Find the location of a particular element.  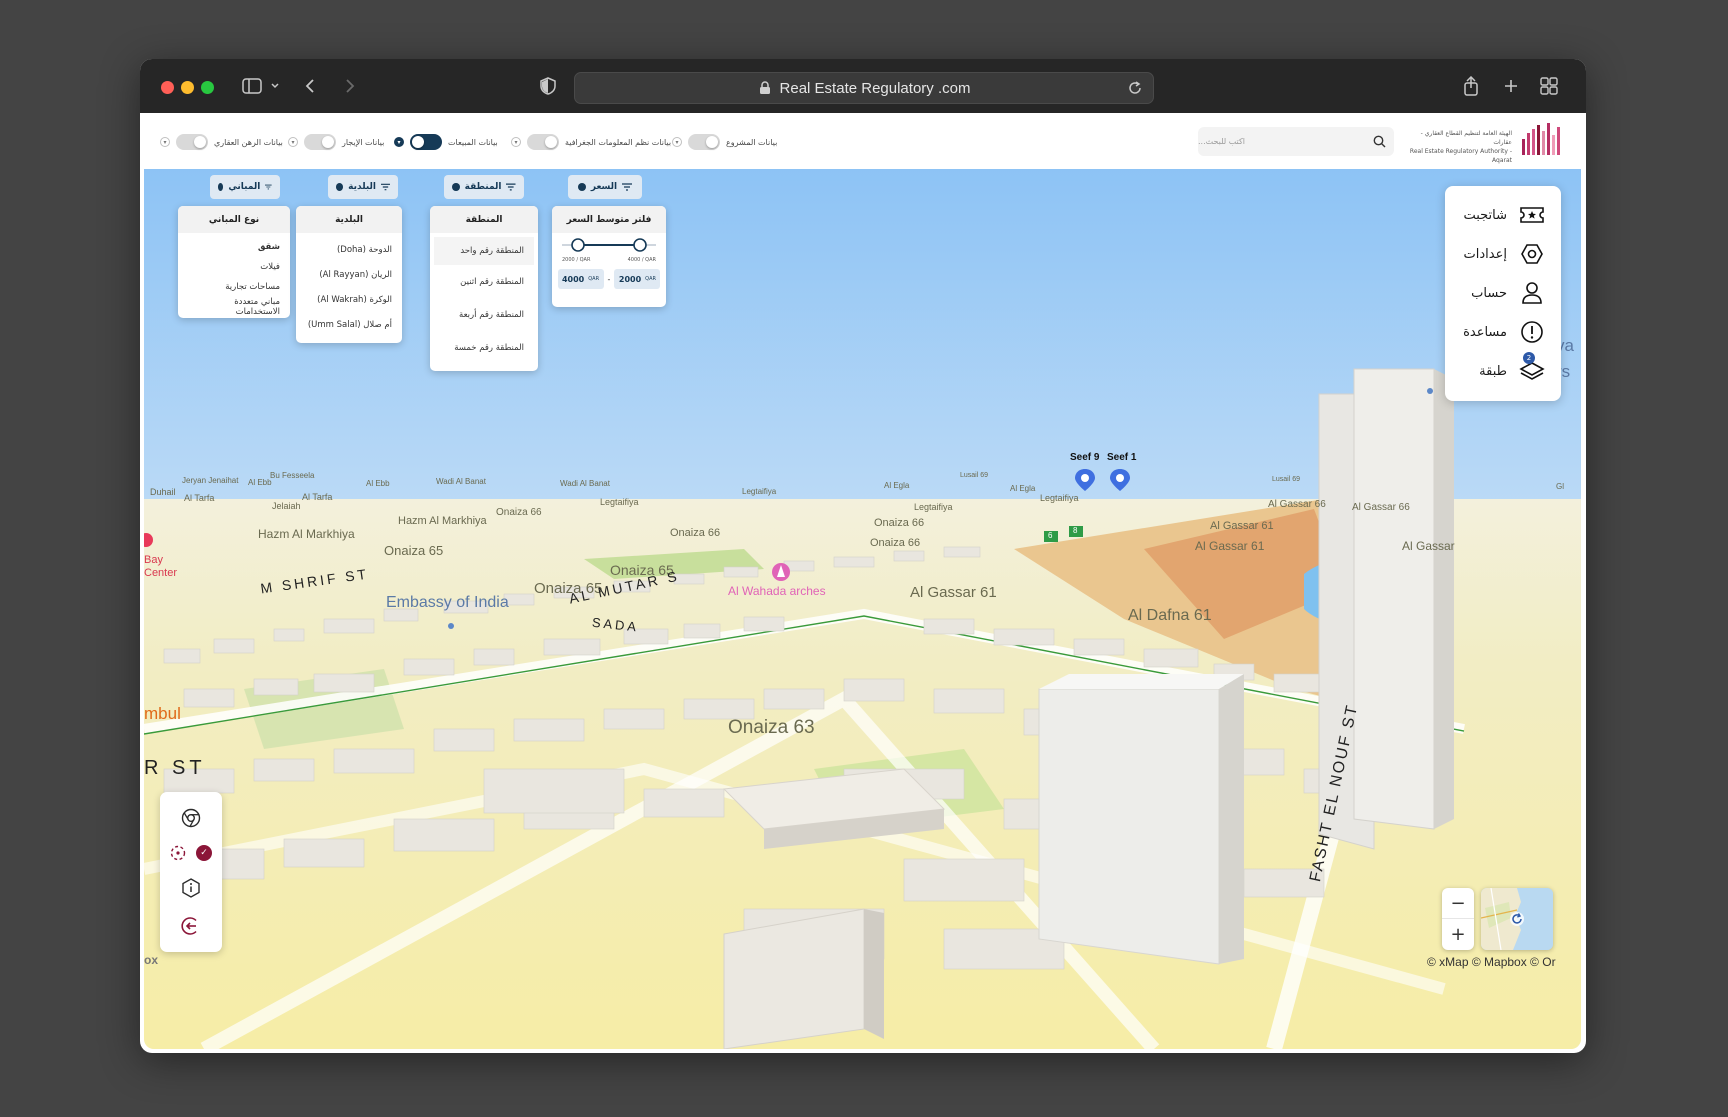

poi-dot is located at coordinates (451, 626).